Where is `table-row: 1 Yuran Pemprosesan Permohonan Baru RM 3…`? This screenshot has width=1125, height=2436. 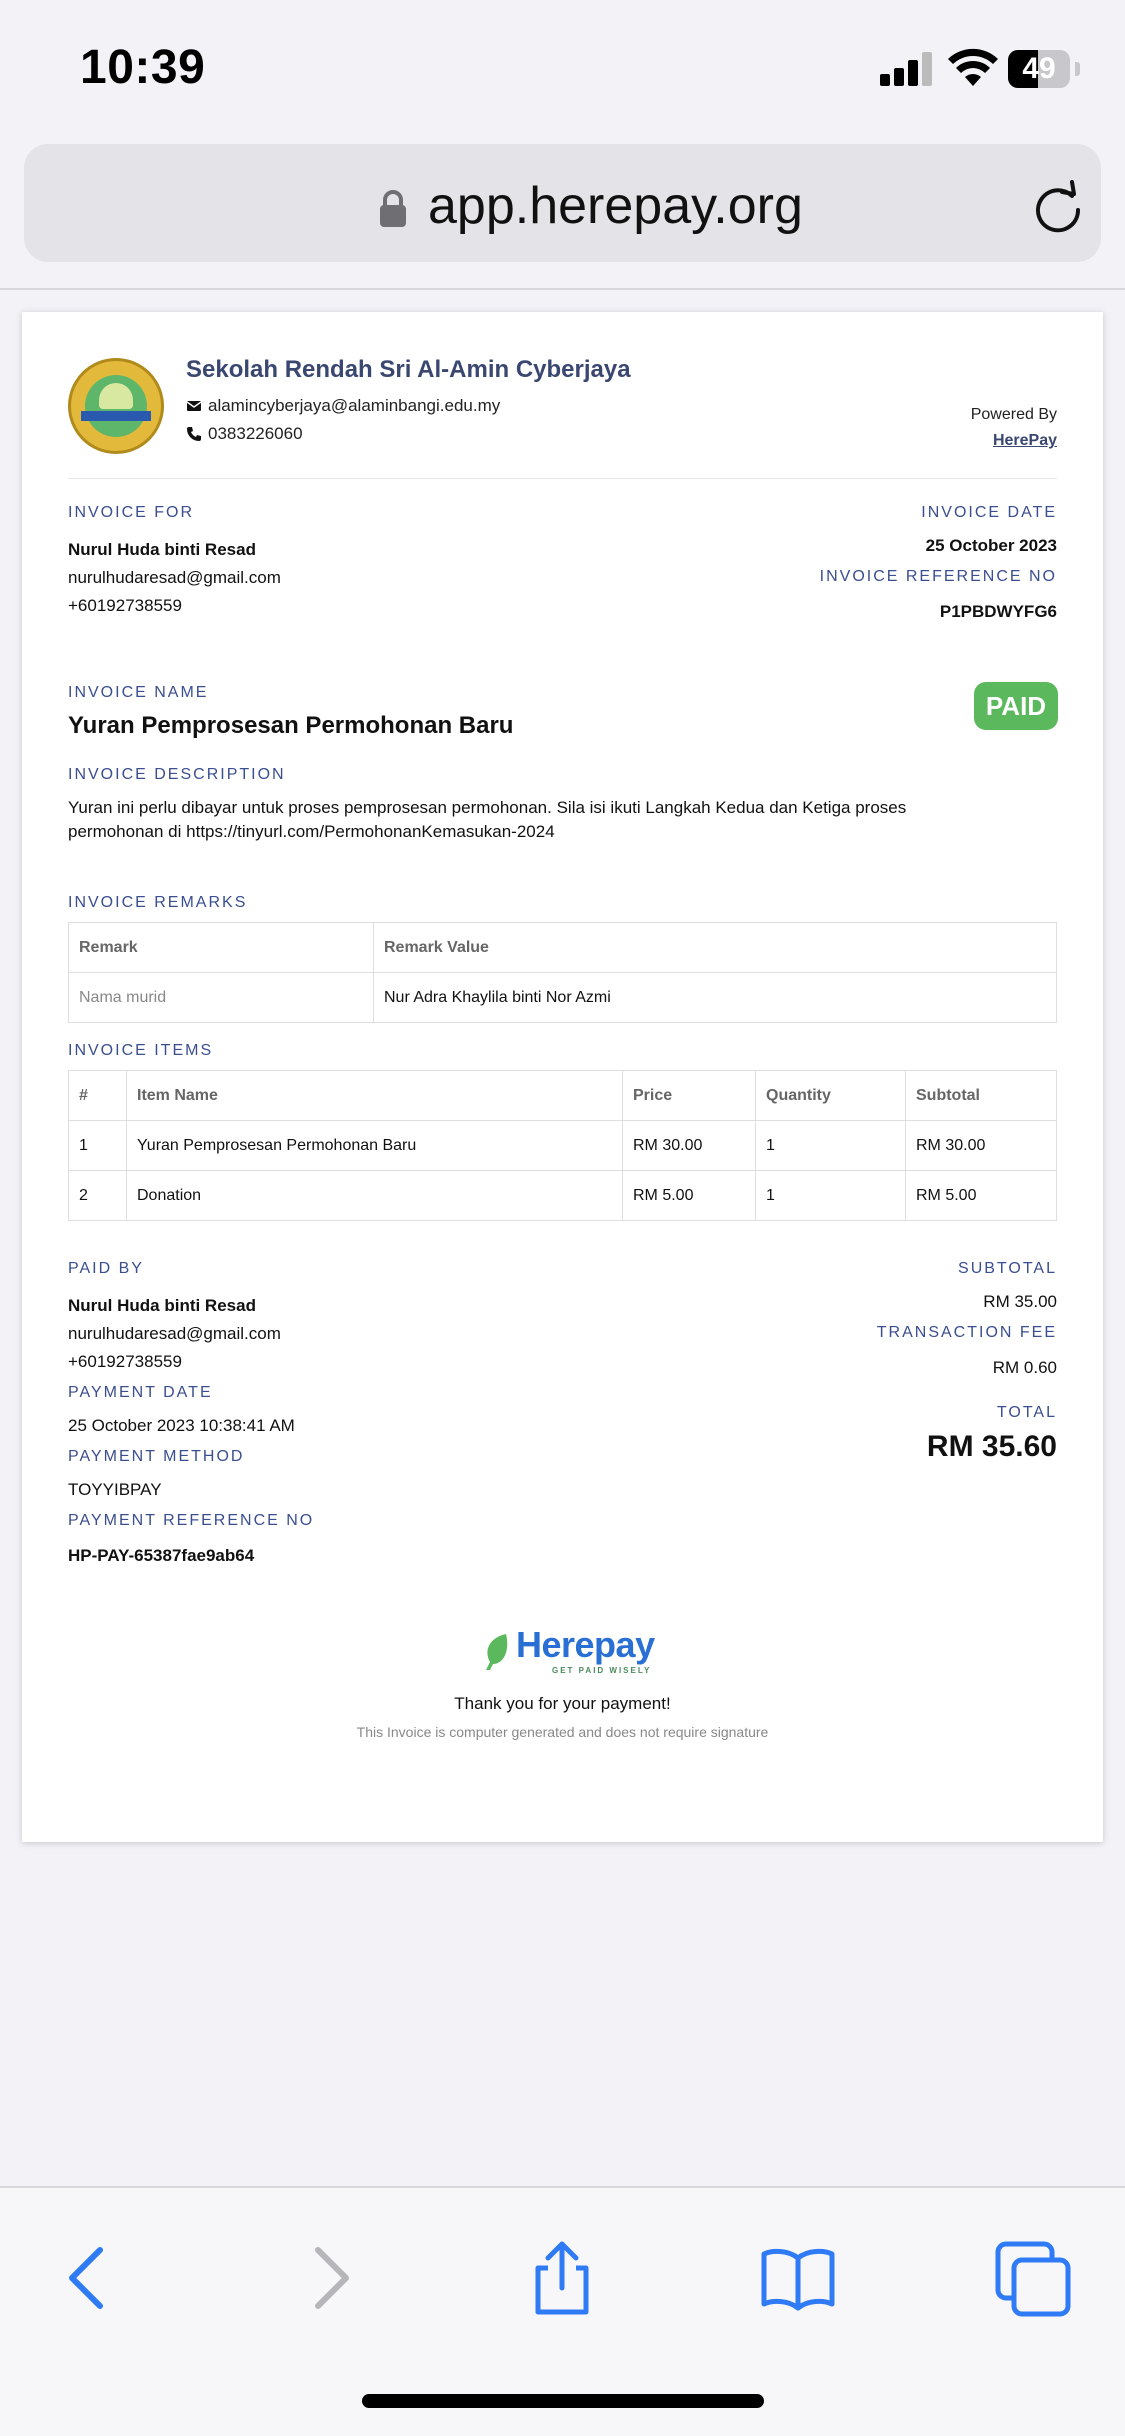 table-row: 1 Yuran Pemprosesan Permohonan Baru RM 3… is located at coordinates (562, 1145).